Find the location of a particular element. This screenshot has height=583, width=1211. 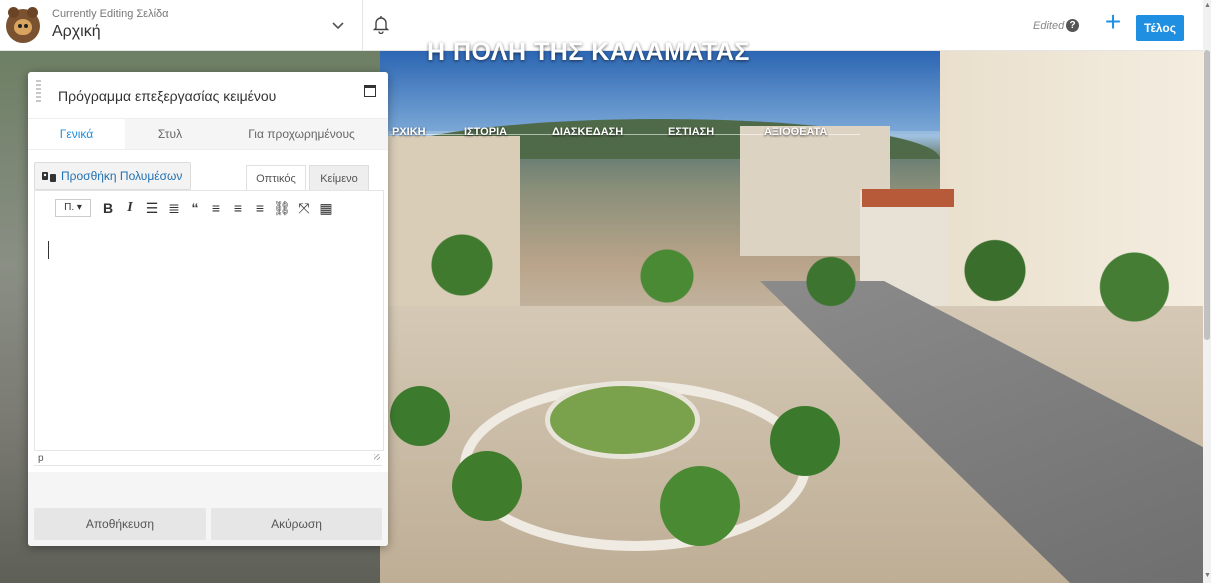

tab-advanced: Για προχωρημένους is located at coordinates (301, 134).